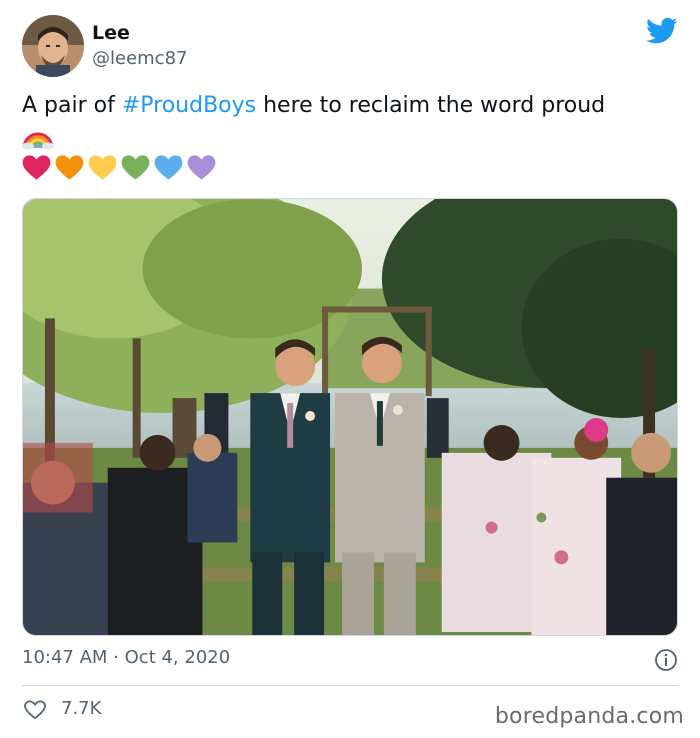 This screenshot has width=700, height=738. What do you see at coordinates (81, 708) in the screenshot?
I see `like-count: 7.7K` at bounding box center [81, 708].